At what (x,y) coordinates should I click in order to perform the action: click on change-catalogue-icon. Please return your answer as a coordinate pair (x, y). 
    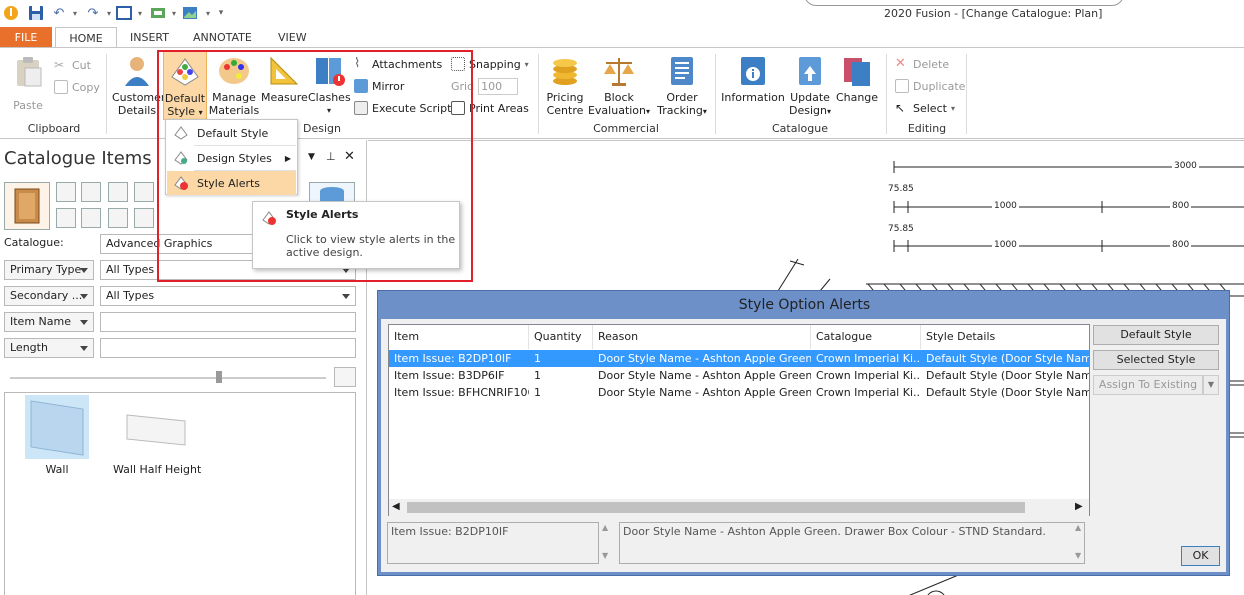
    Looking at the image, I should click on (857, 71).